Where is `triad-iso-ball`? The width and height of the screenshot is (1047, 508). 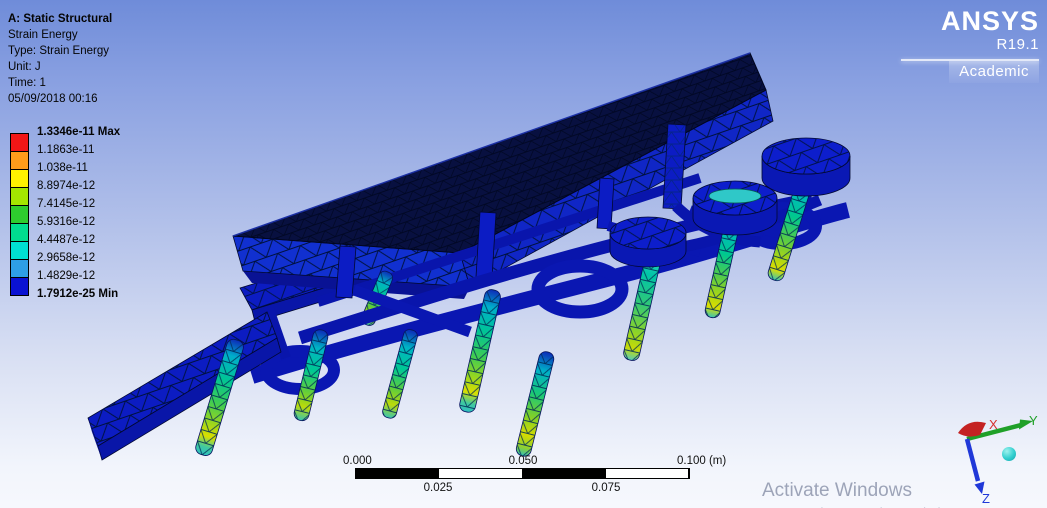 triad-iso-ball is located at coordinates (1009, 454).